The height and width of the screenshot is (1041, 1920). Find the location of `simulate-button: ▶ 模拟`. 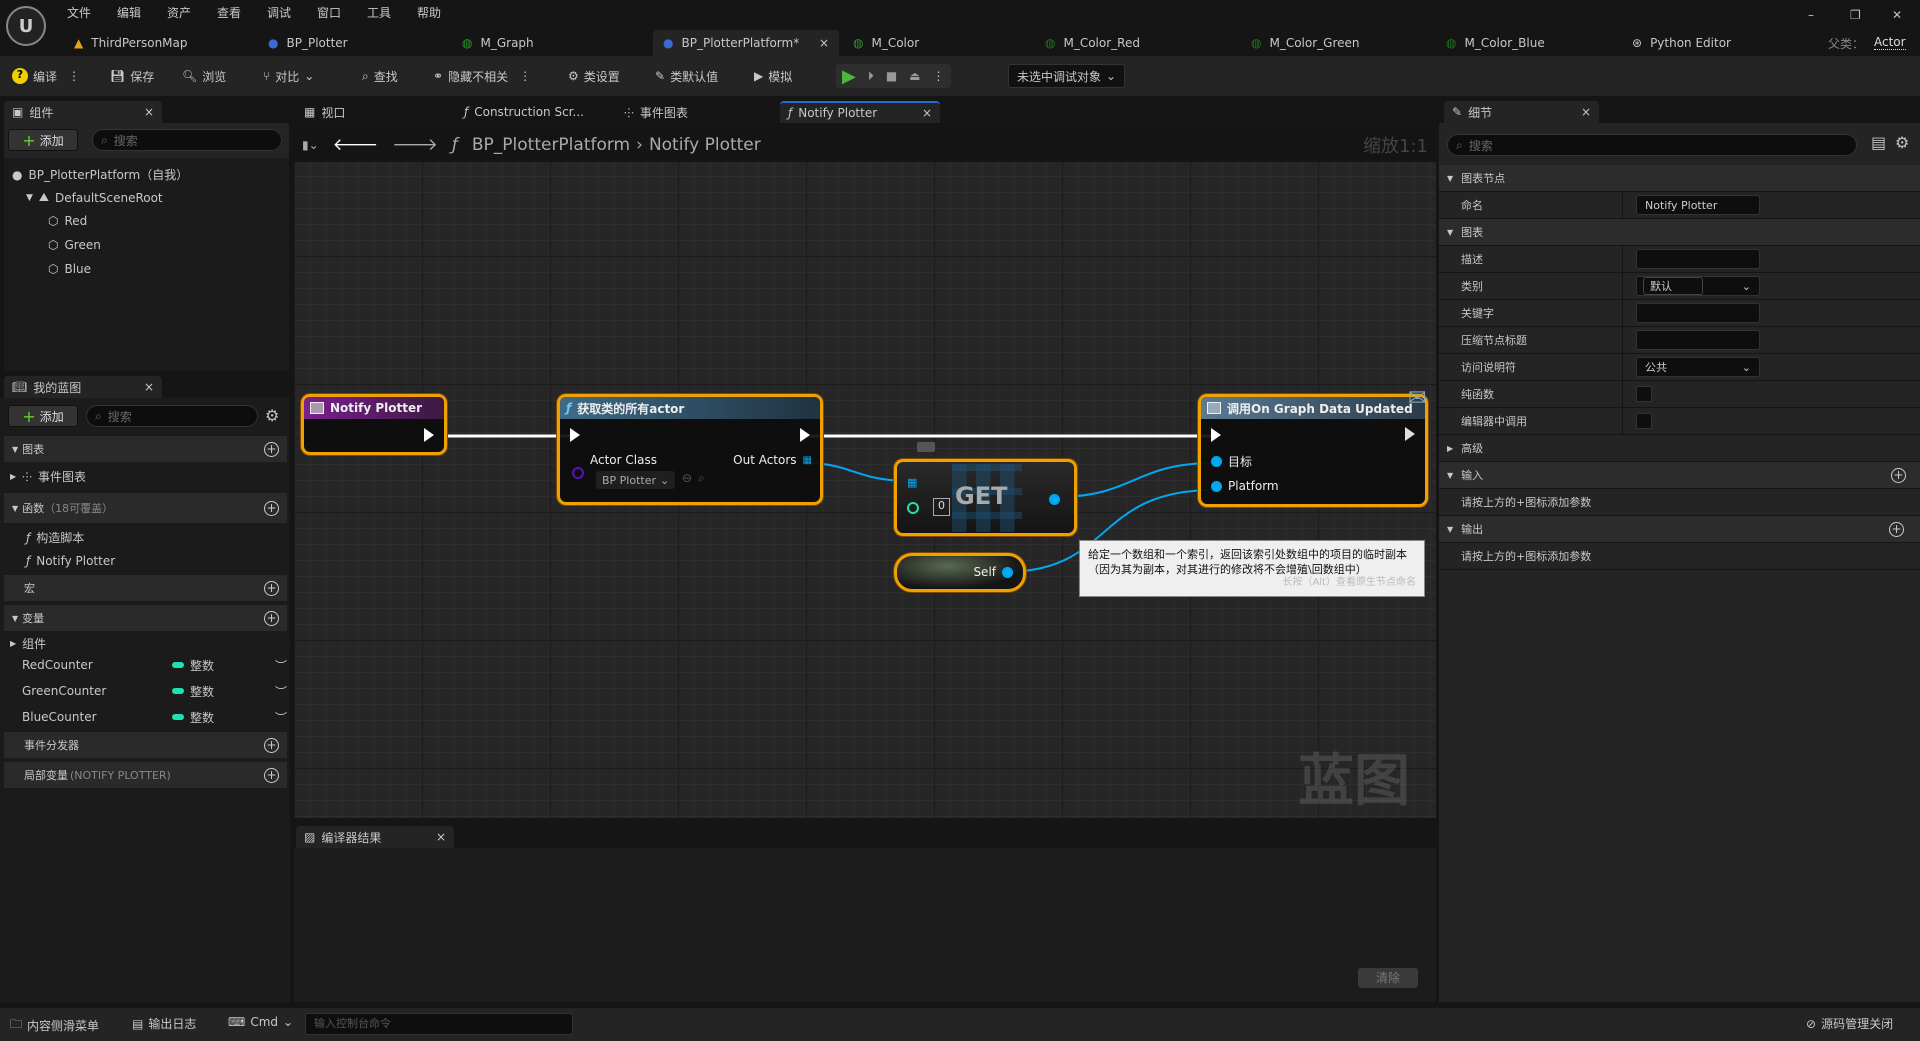

simulate-button: ▶ 模拟 is located at coordinates (773, 76).